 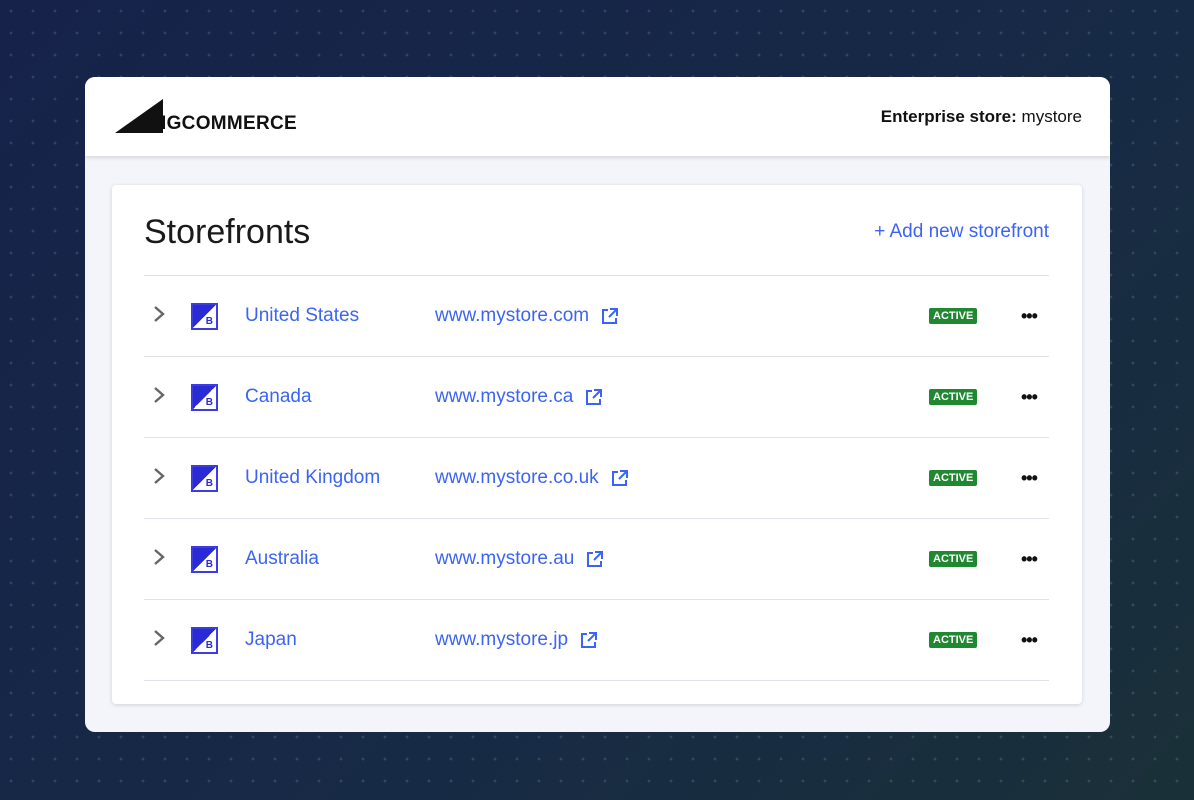 What do you see at coordinates (948, 116) in the screenshot?
I see `store-label: Enterprise store:` at bounding box center [948, 116].